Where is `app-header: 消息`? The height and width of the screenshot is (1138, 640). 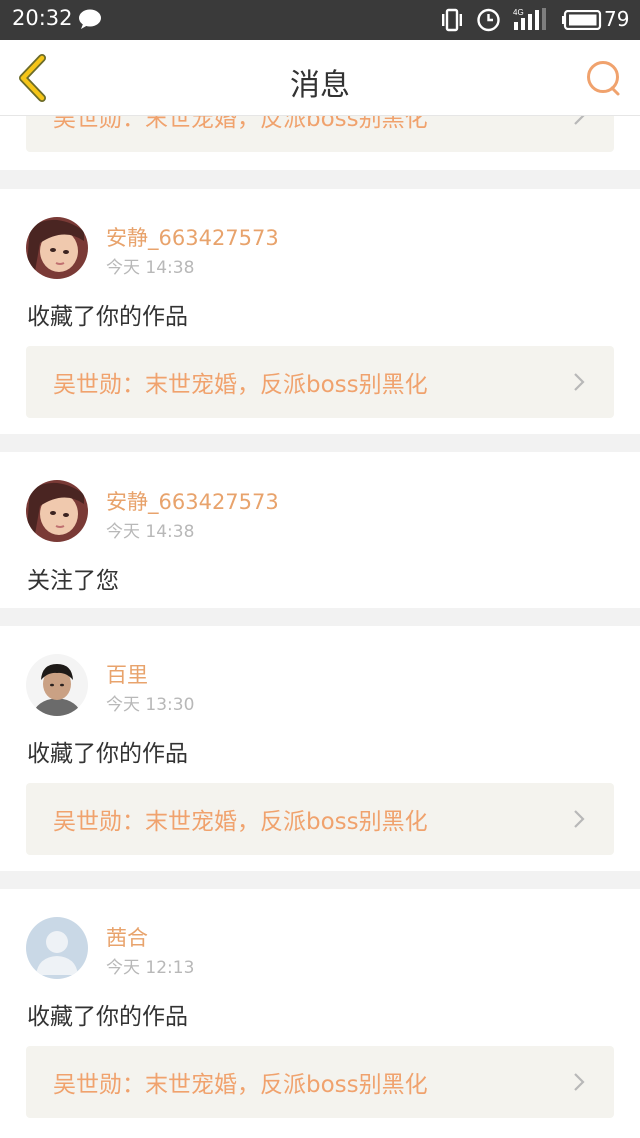 app-header: 消息 is located at coordinates (320, 78).